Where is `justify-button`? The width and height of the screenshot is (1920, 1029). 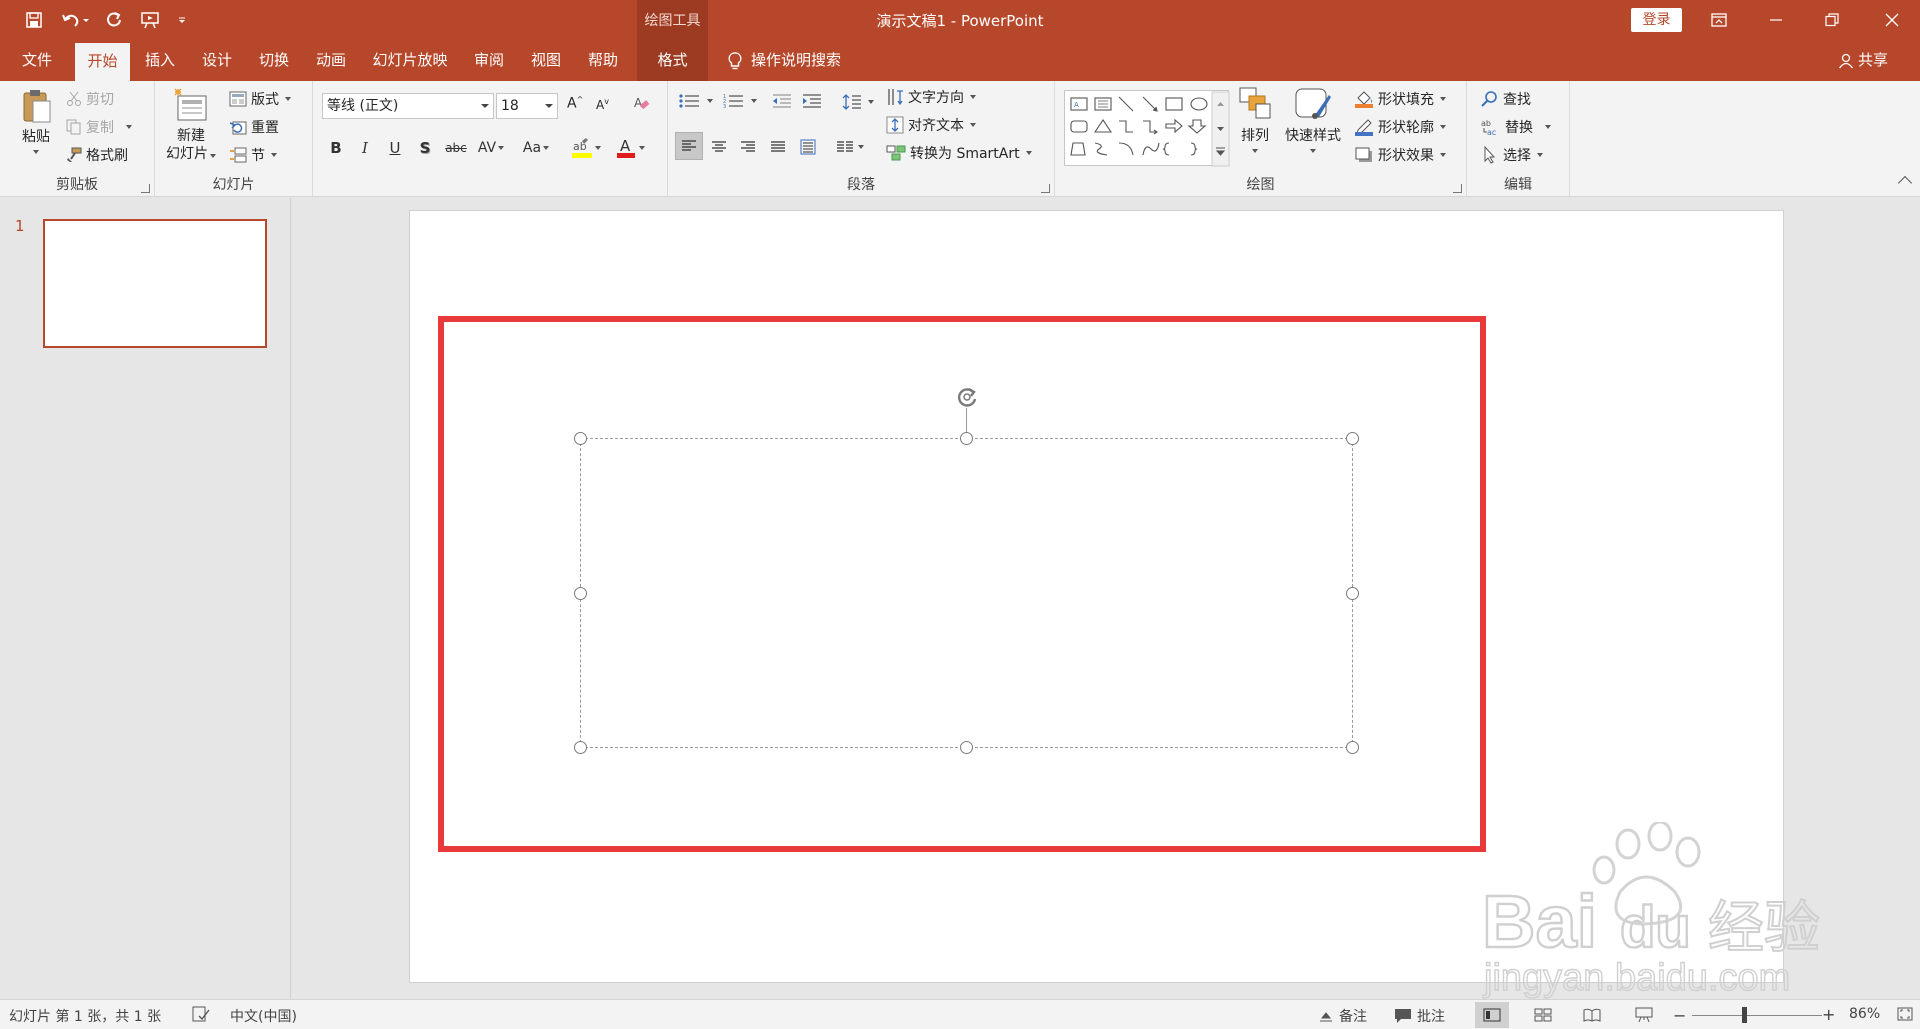
justify-button is located at coordinates (778, 147).